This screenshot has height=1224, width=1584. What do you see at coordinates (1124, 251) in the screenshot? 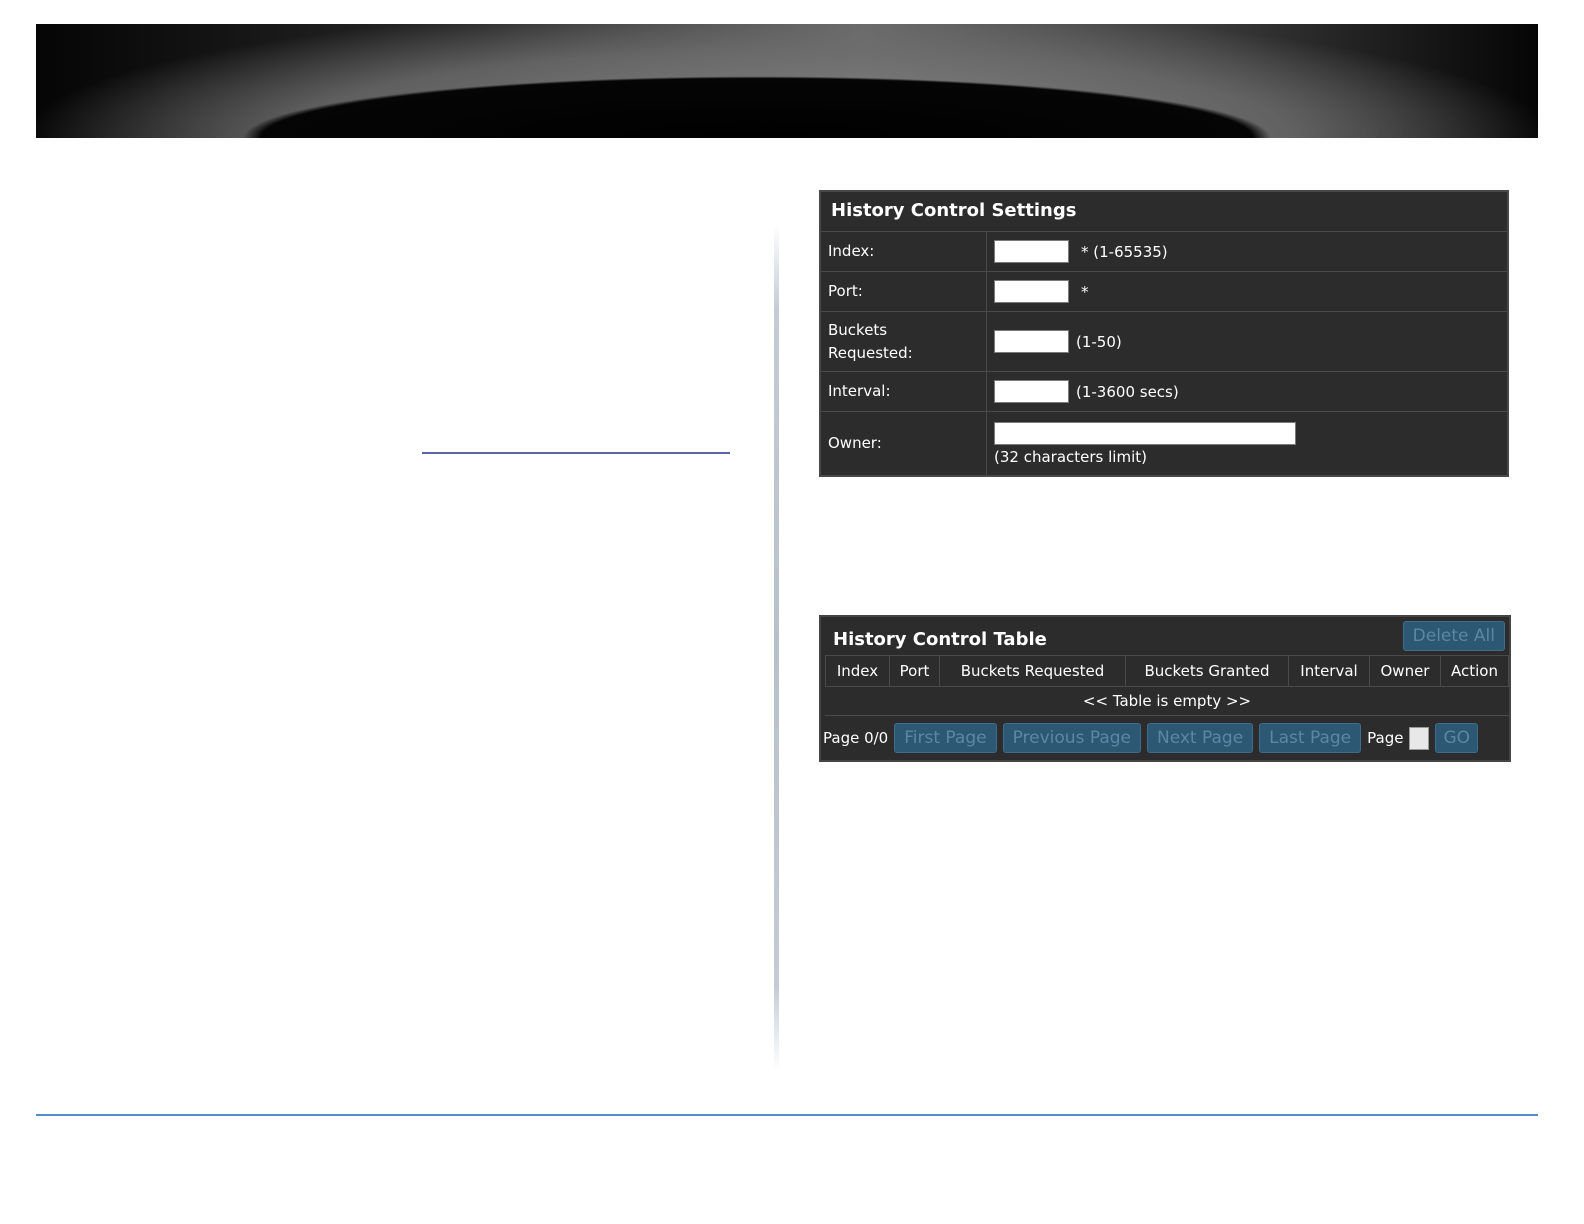
I see `index-hint: * (1-65535)` at bounding box center [1124, 251].